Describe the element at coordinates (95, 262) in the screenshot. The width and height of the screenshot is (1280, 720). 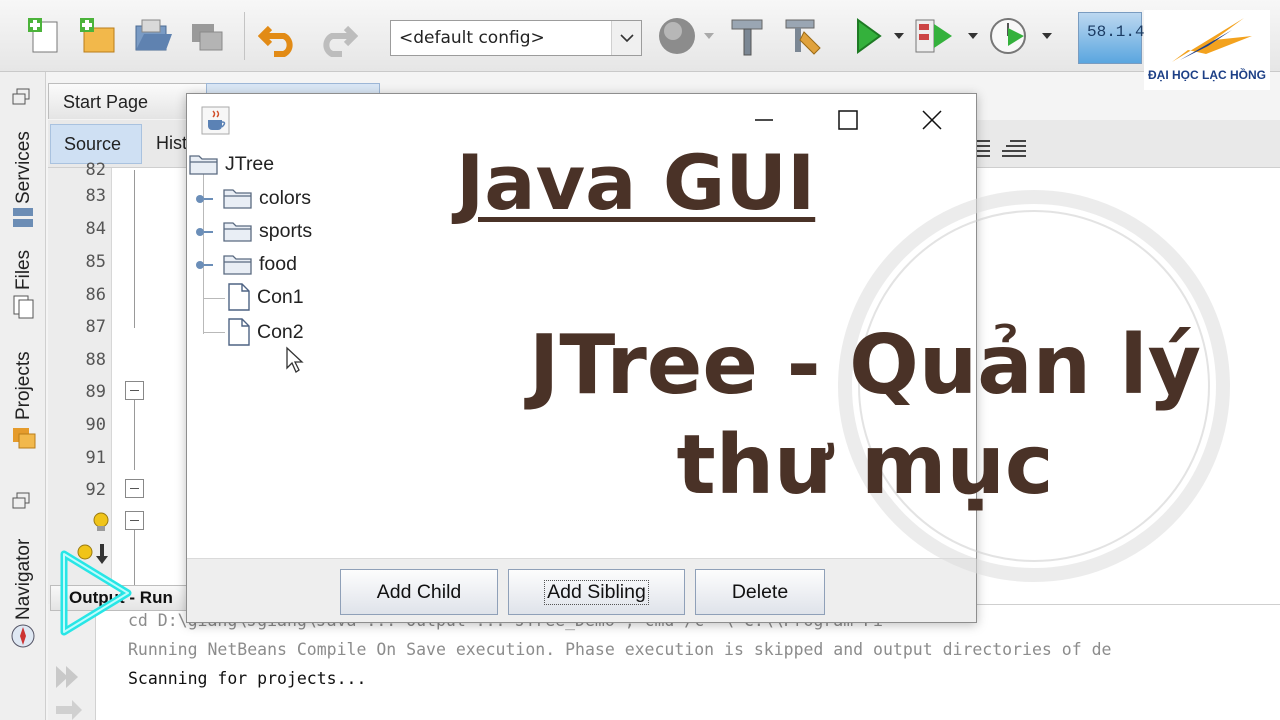
I see `line-number: 85` at that location.